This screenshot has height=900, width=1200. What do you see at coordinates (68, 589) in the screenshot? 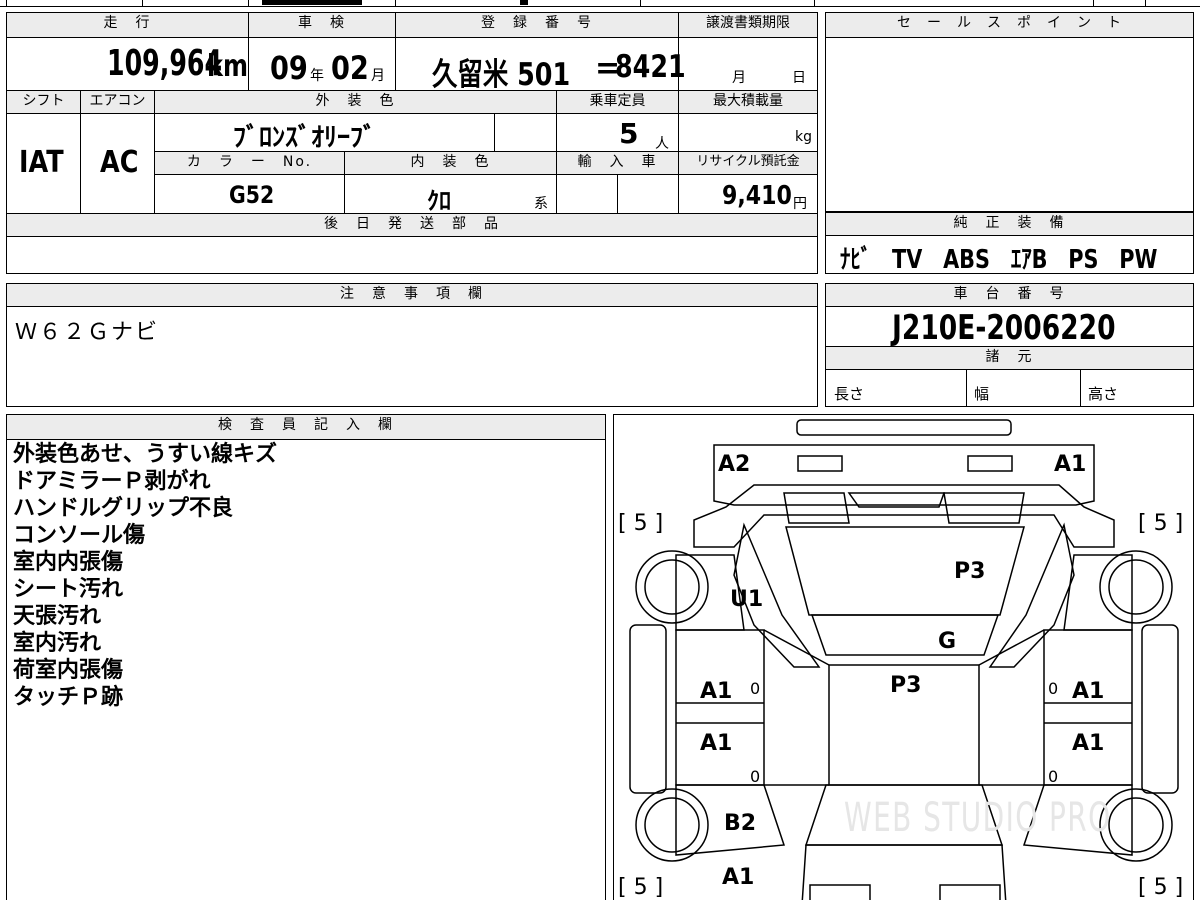
I see `inspector-line: シート汚れ` at bounding box center [68, 589].